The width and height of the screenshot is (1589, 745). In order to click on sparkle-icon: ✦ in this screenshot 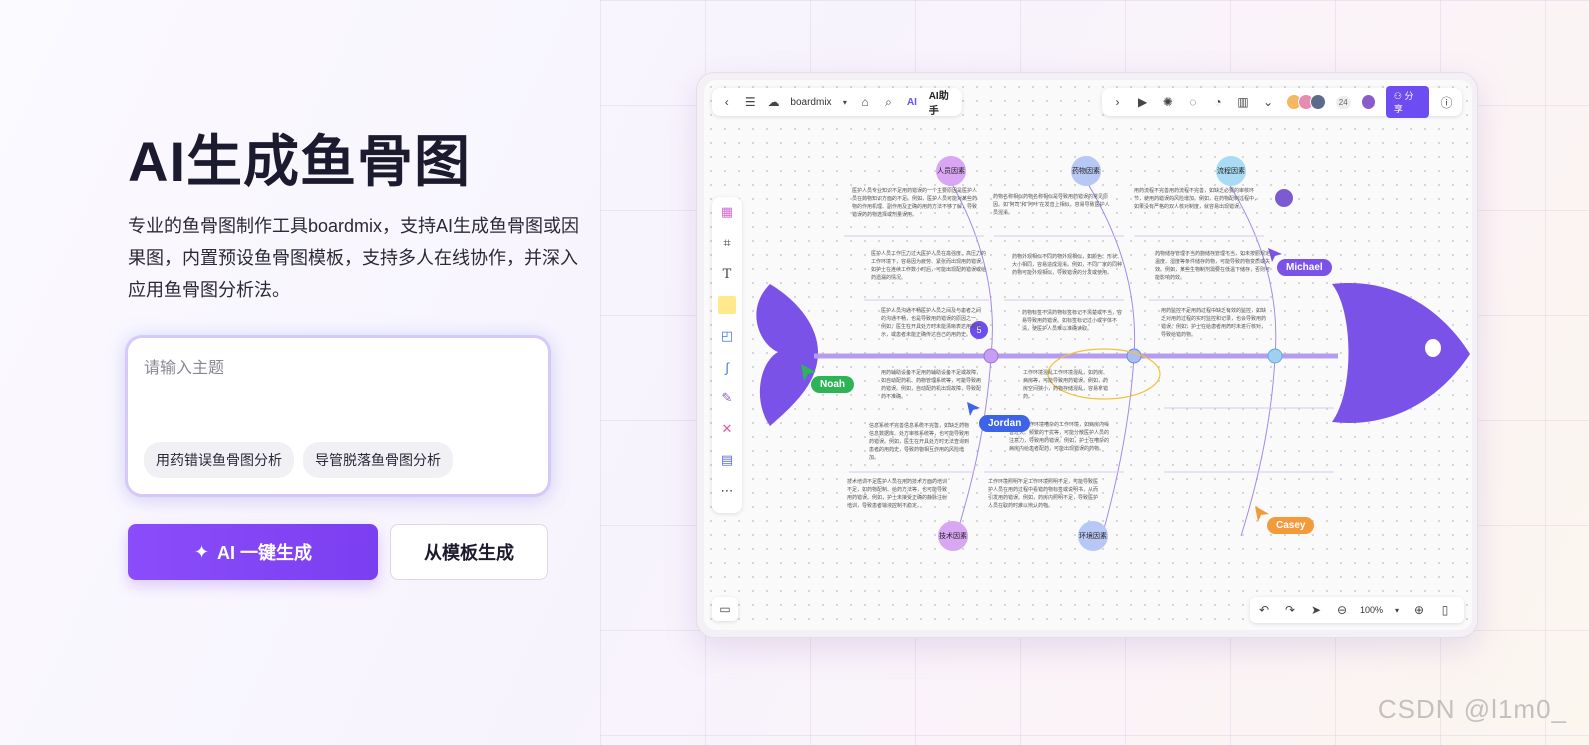, I will do `click(201, 551)`.